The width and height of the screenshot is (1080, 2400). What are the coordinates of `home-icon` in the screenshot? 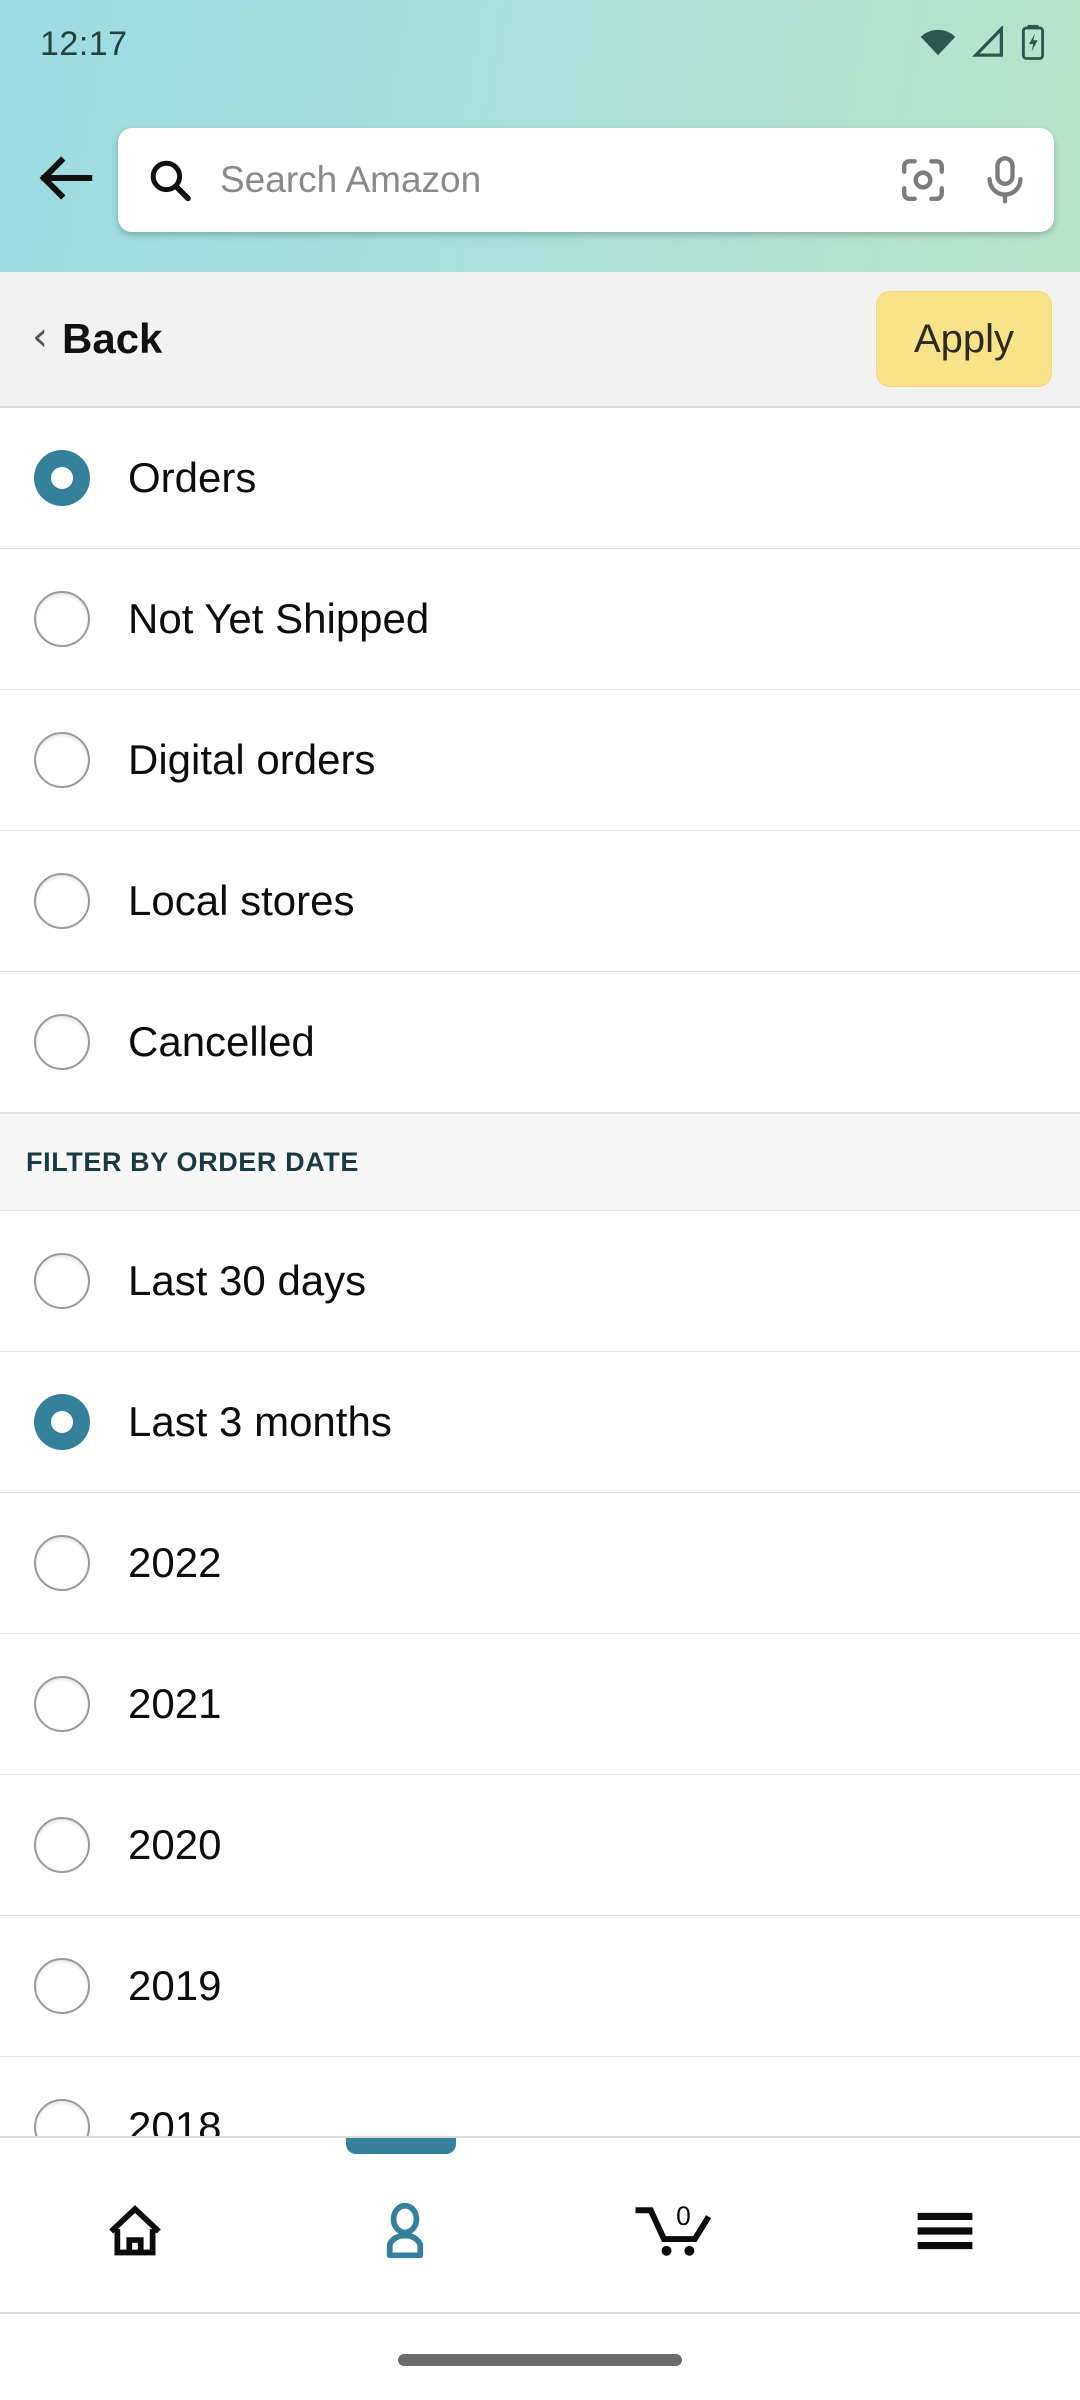 It's located at (135, 2233).